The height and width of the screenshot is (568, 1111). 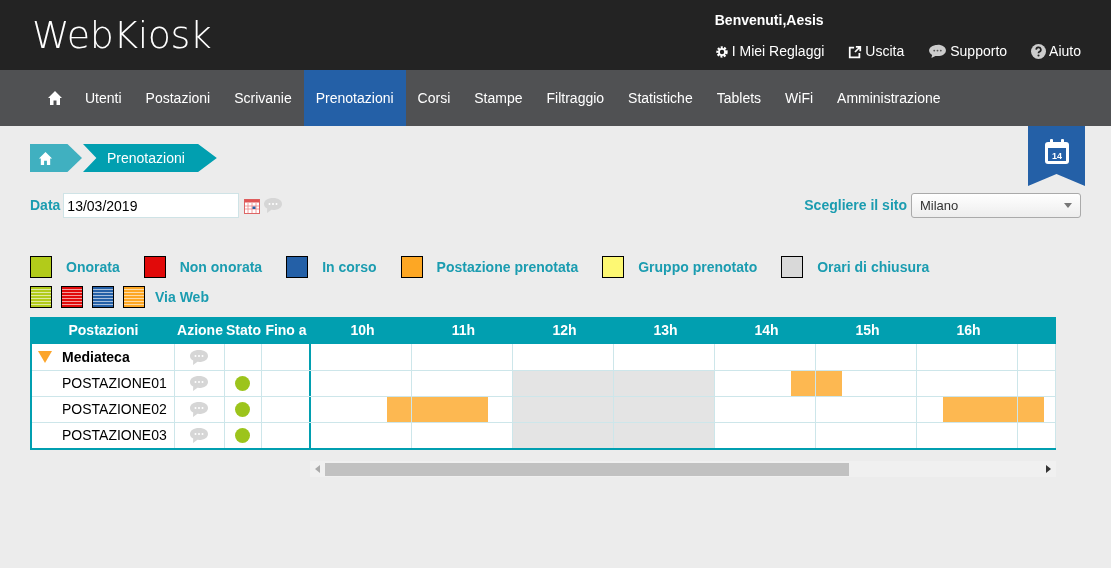 What do you see at coordinates (1039, 51) in the screenshot?
I see `help-icon` at bounding box center [1039, 51].